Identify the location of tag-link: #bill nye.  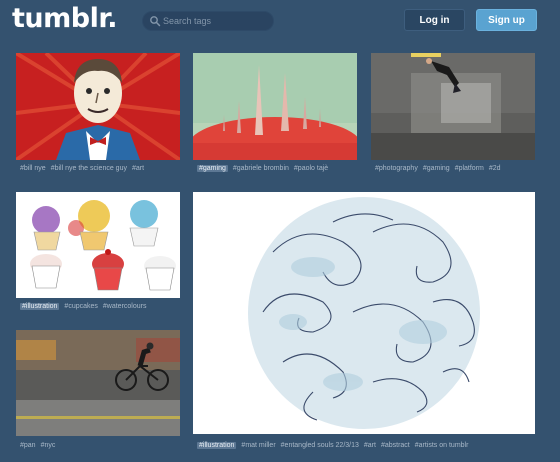
(33, 168).